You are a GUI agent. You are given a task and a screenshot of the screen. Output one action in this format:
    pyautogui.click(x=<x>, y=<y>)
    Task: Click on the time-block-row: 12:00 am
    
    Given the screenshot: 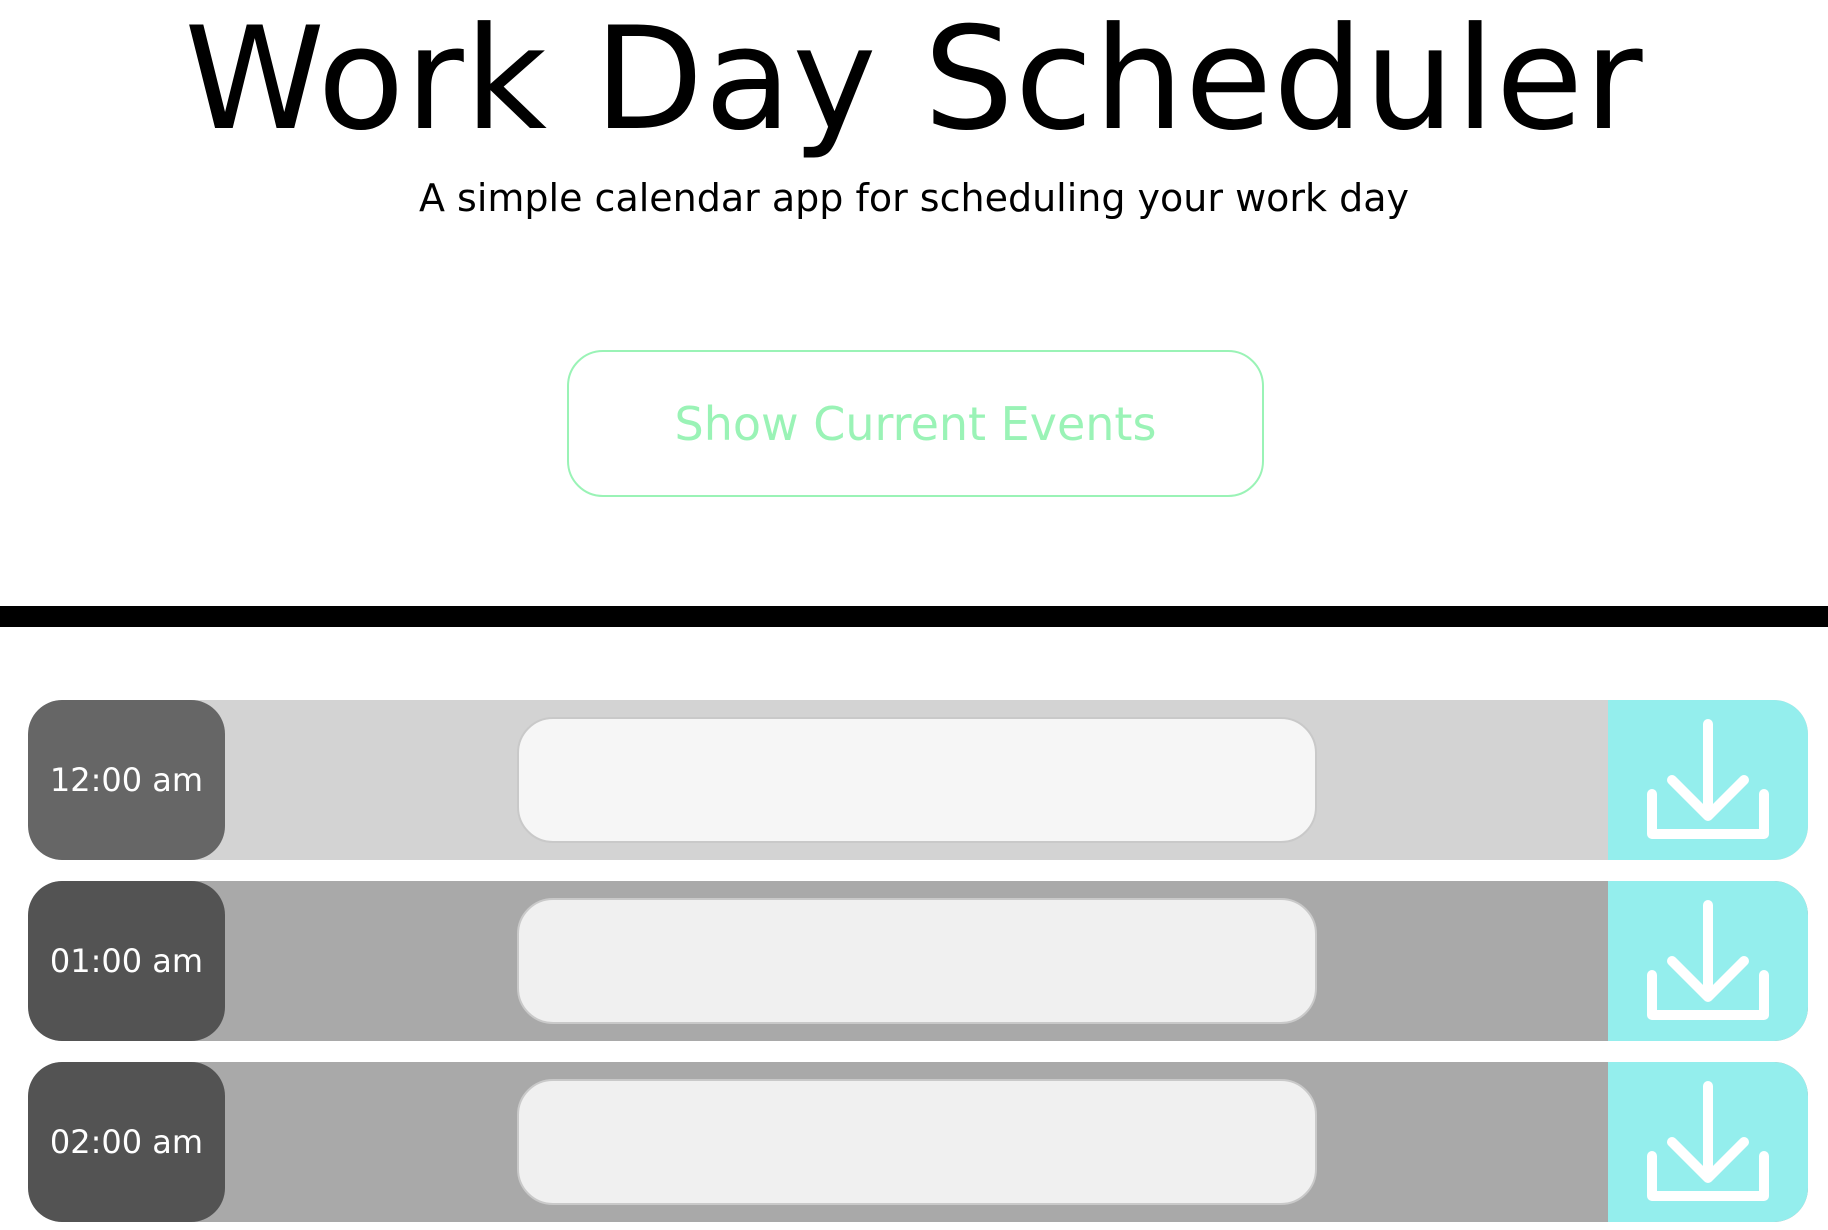 What is the action you would take?
    pyautogui.click(x=918, y=780)
    